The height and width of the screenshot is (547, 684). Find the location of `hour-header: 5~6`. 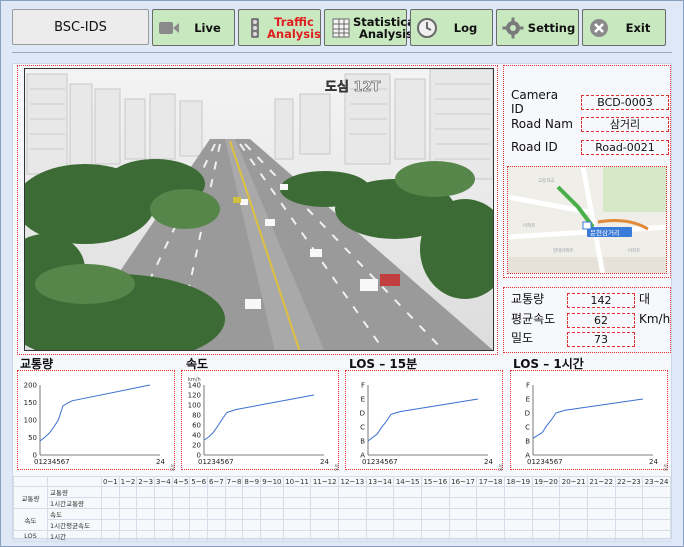

hour-header: 5~6 is located at coordinates (199, 481).